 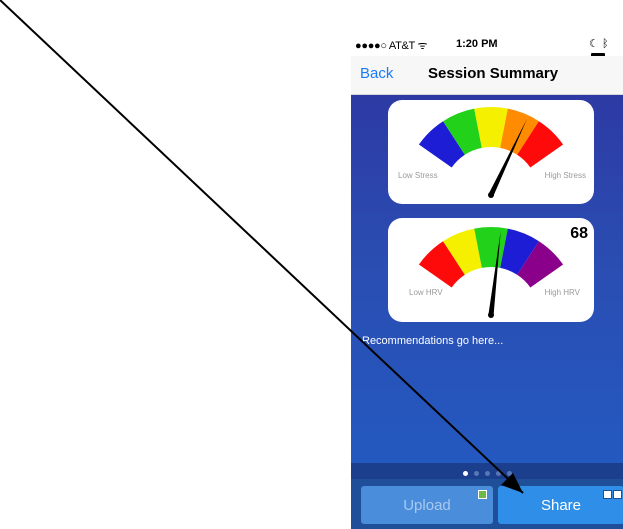 I want to click on share-button: Share, so click(x=560, y=505).